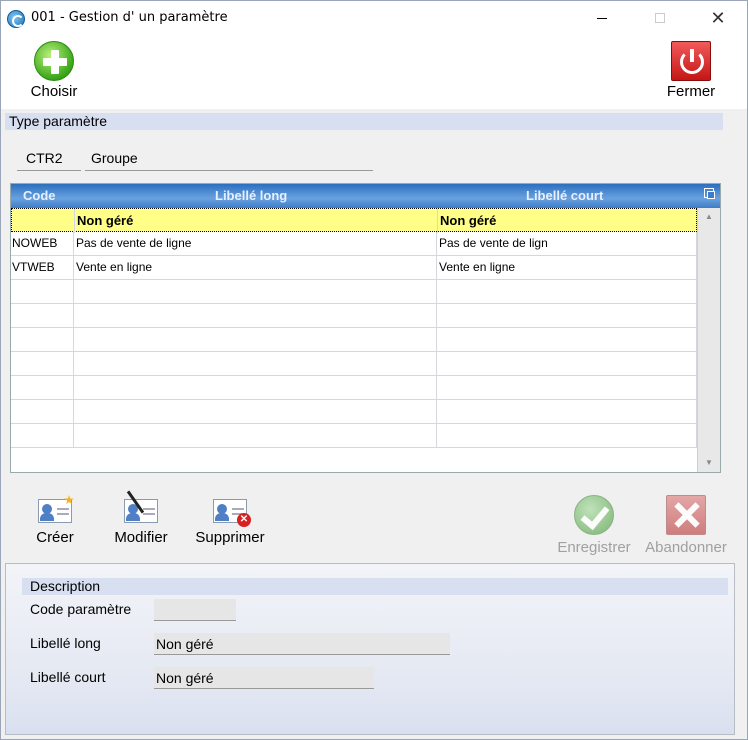  I want to click on modifier-button: Modifier, so click(141, 518).